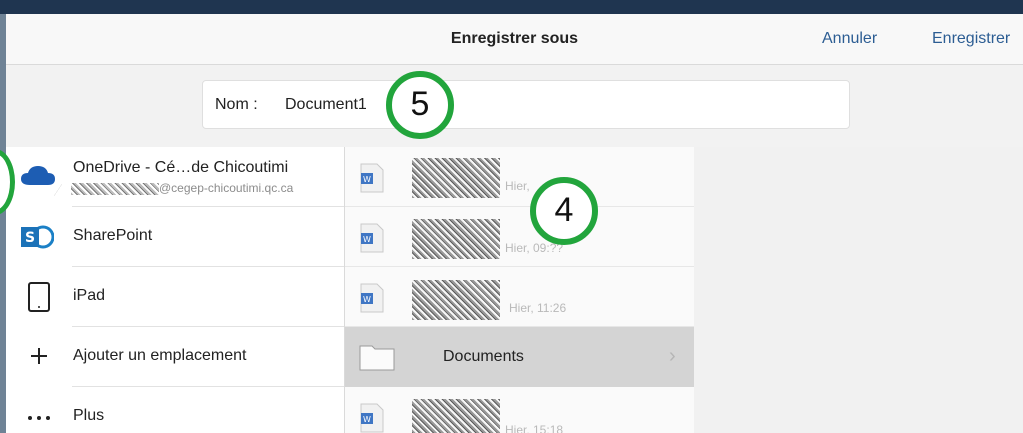 This screenshot has height=433, width=1023. I want to click on system-top-bar, so click(511, 7).